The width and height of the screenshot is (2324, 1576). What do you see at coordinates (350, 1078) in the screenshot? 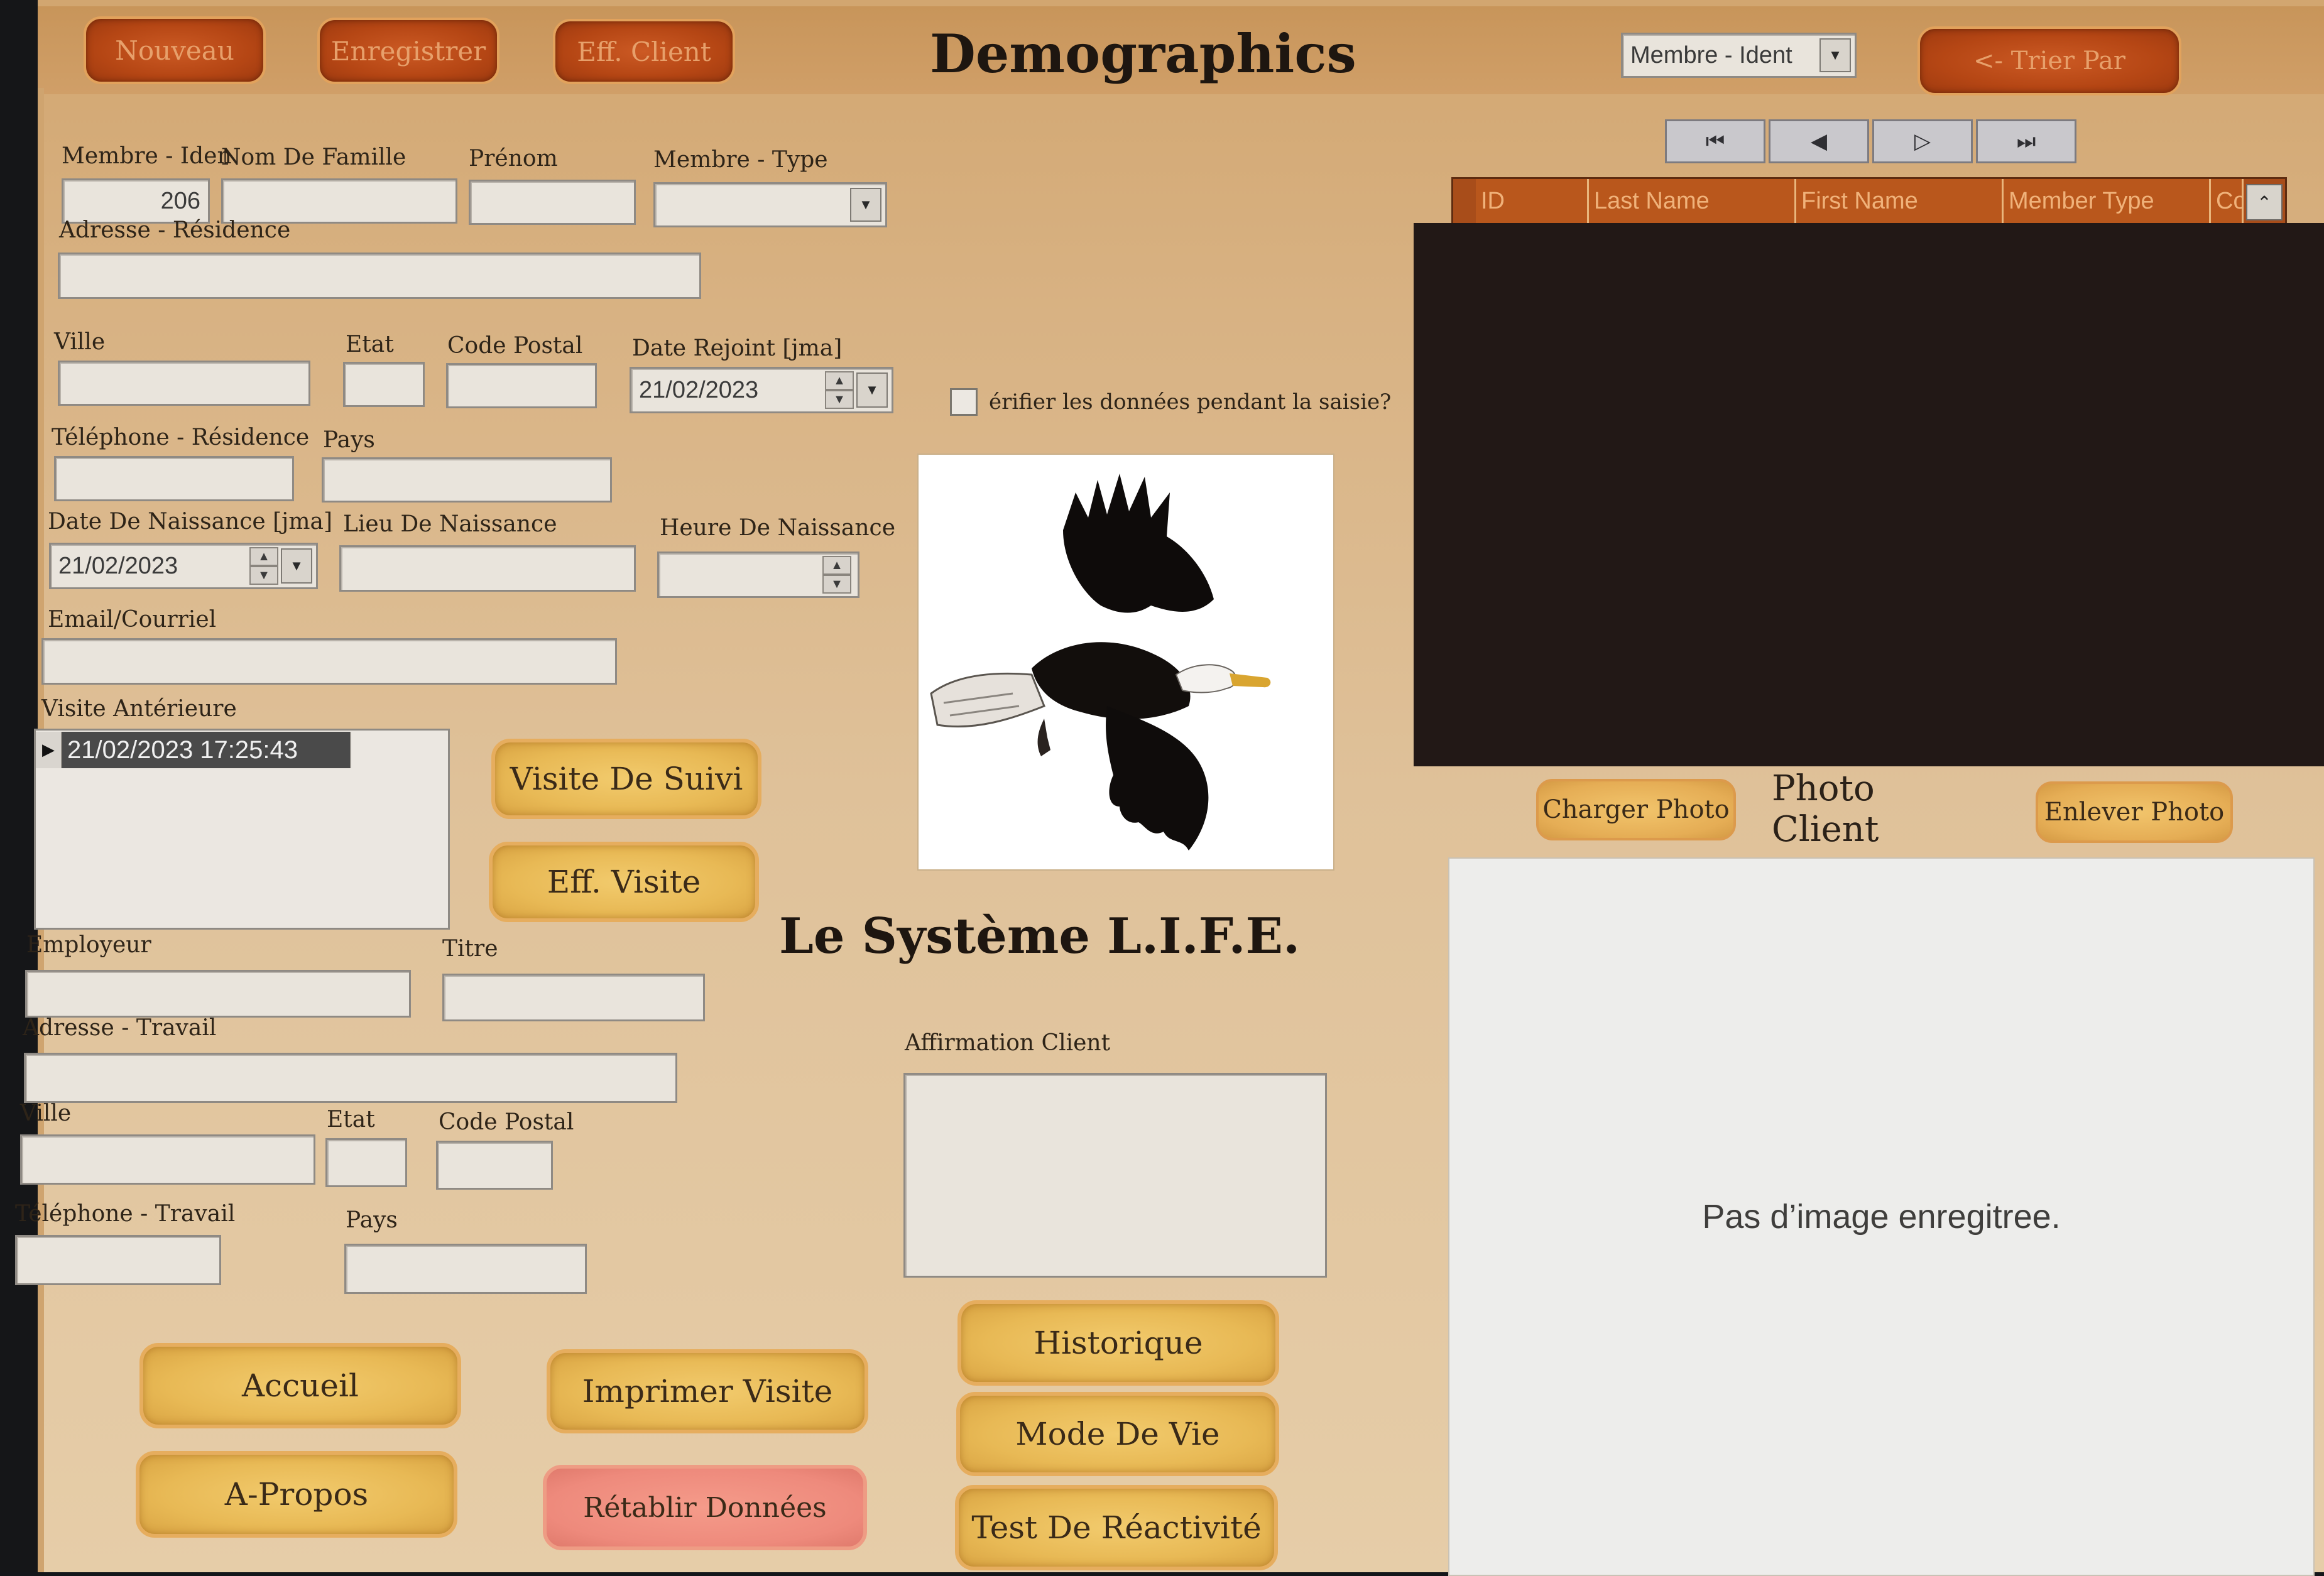
I see `adresse-trav-field` at bounding box center [350, 1078].